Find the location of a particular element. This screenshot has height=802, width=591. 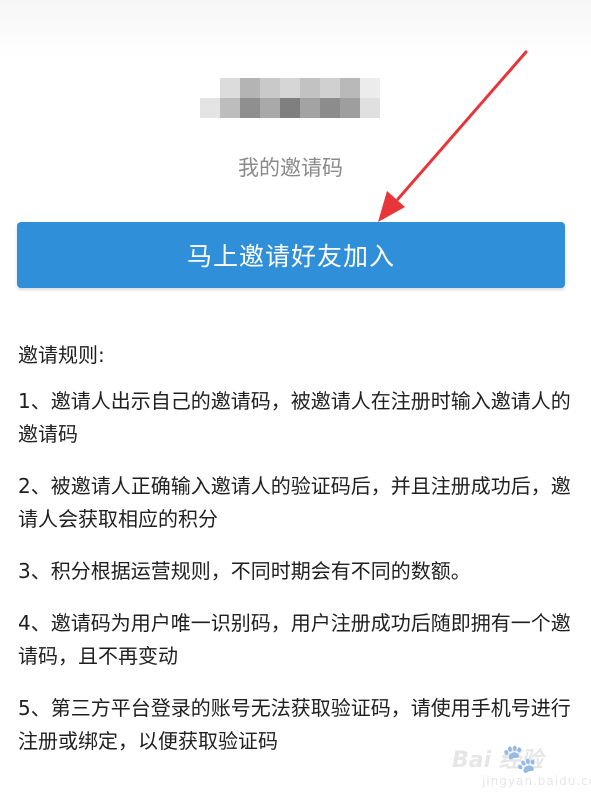

rules-title: 邀请规则: is located at coordinates (61, 355).